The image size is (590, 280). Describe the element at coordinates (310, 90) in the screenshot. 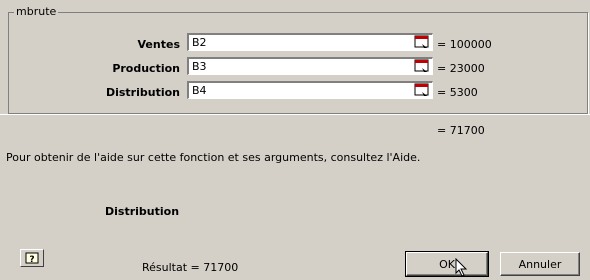

I see `distribution-input` at that location.